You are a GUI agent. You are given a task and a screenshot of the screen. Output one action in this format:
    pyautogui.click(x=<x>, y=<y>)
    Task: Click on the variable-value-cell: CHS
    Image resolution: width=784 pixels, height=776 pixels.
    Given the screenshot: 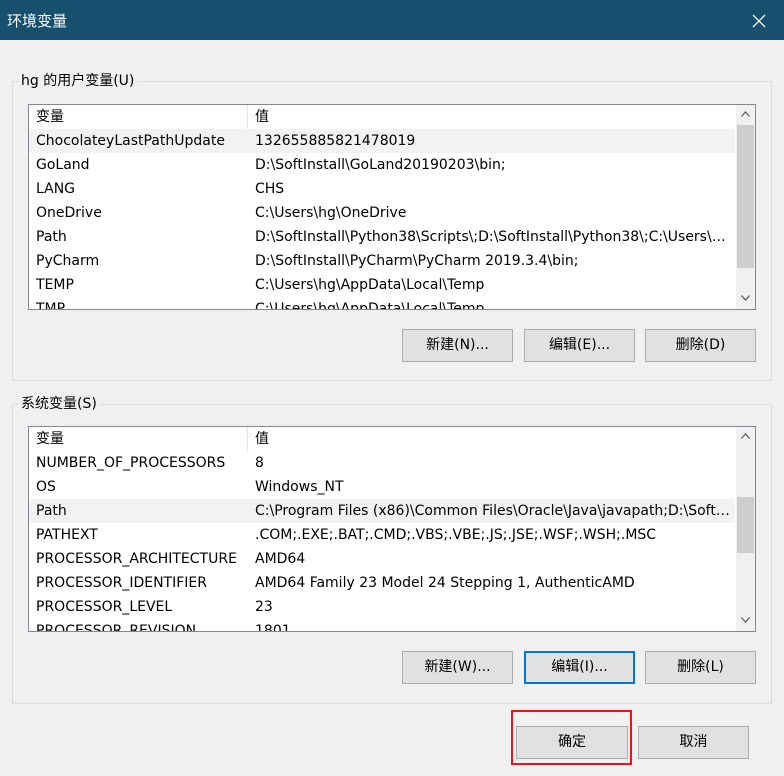 What is the action you would take?
    pyautogui.click(x=270, y=189)
    